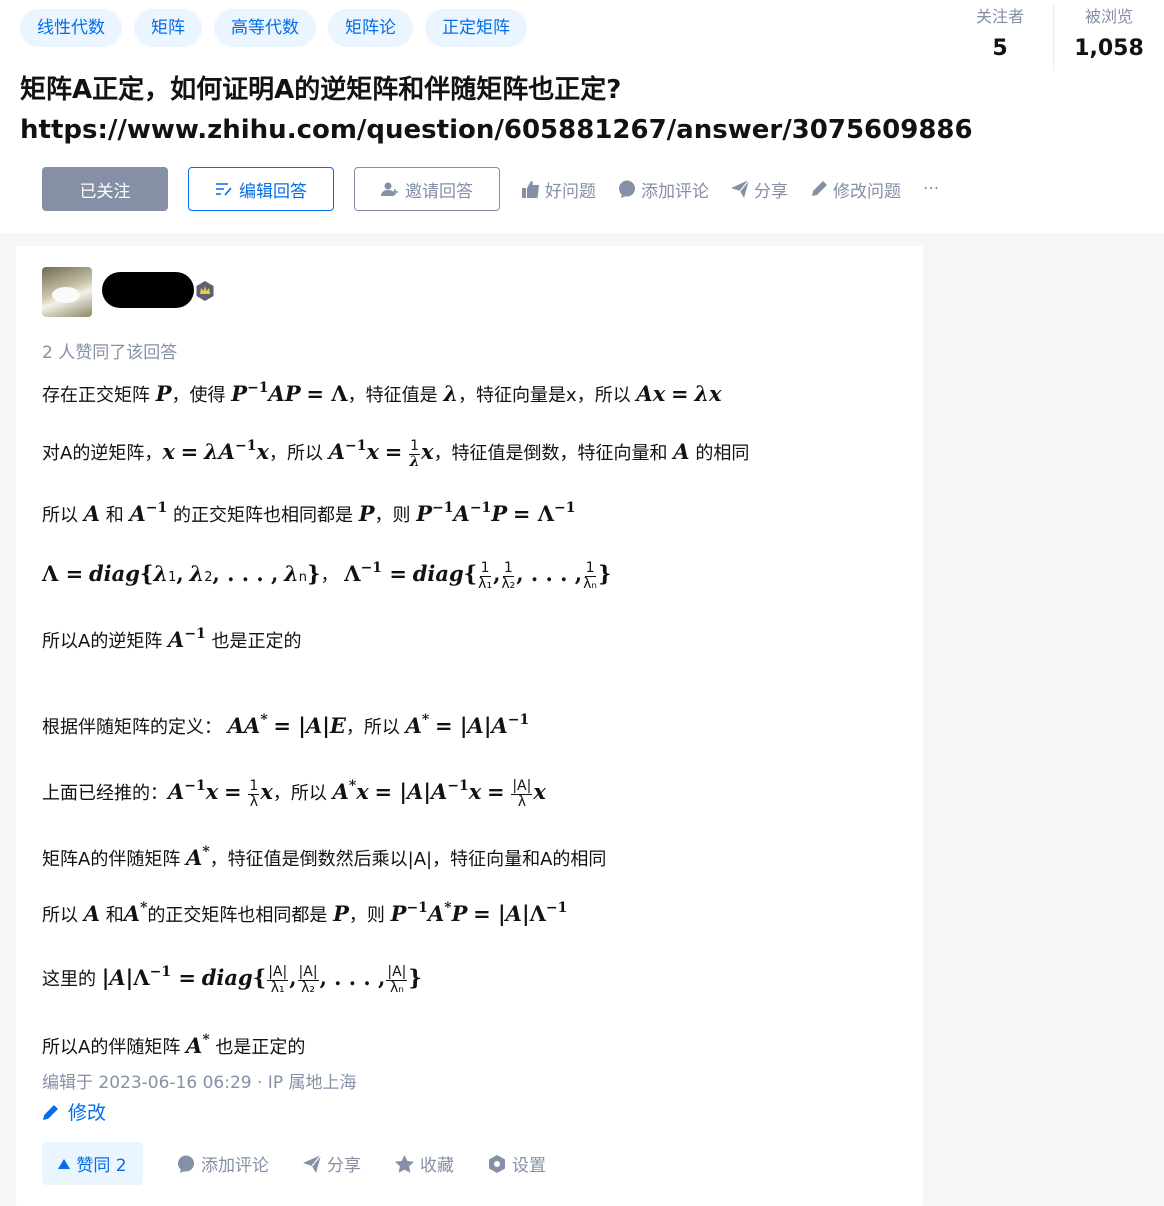  Describe the element at coordinates (101, 1166) in the screenshot. I see `upvote-label: 赞同 2` at that location.